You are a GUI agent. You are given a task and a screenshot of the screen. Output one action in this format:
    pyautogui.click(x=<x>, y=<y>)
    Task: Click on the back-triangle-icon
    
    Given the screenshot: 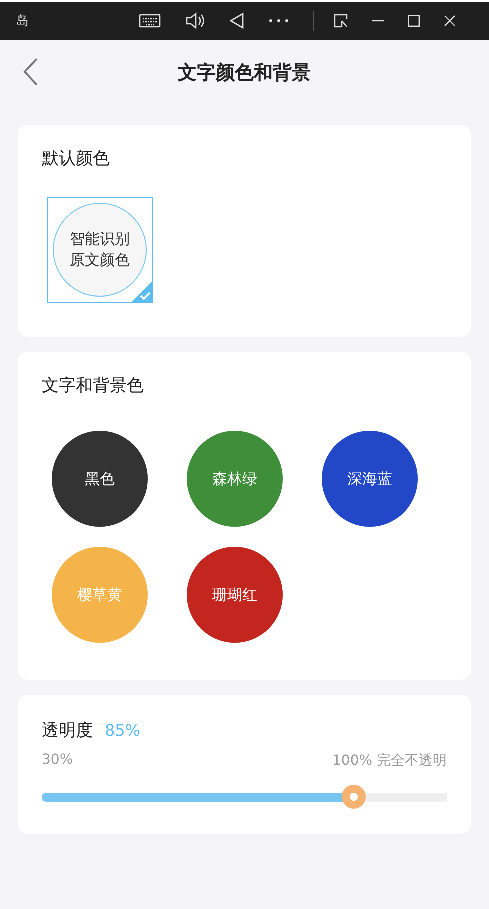 What is the action you would take?
    pyautogui.click(x=237, y=21)
    